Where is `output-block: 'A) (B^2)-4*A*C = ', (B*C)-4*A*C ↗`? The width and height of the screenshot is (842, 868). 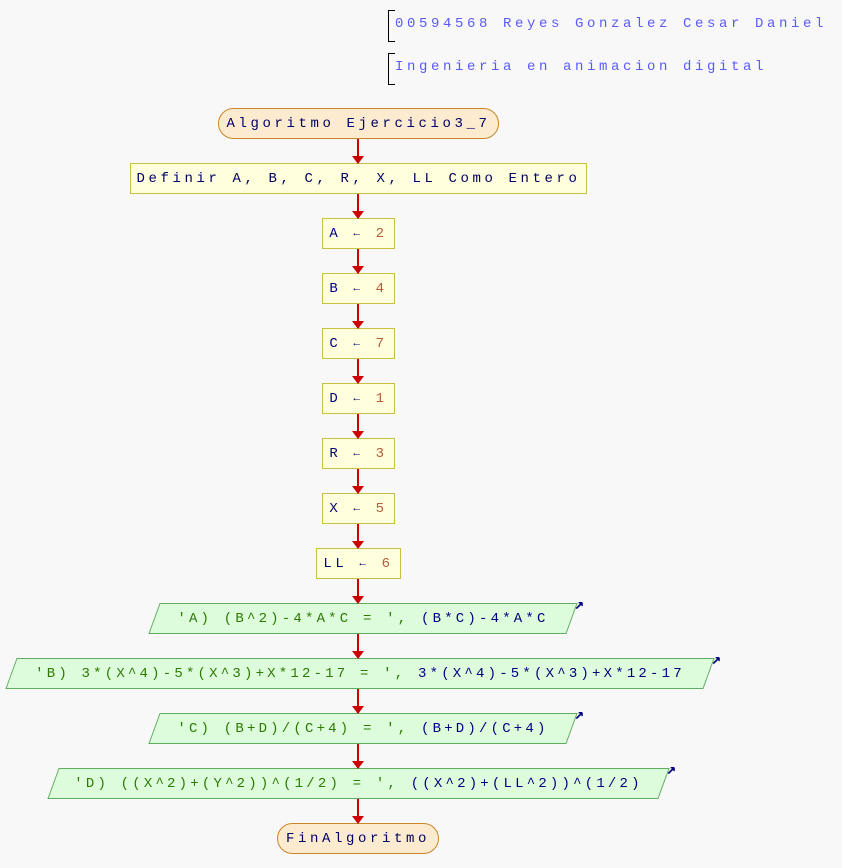
output-block: 'A) (B^2)-4*A*C = ', (B*C)-4*A*C ↗ is located at coordinates (366, 615).